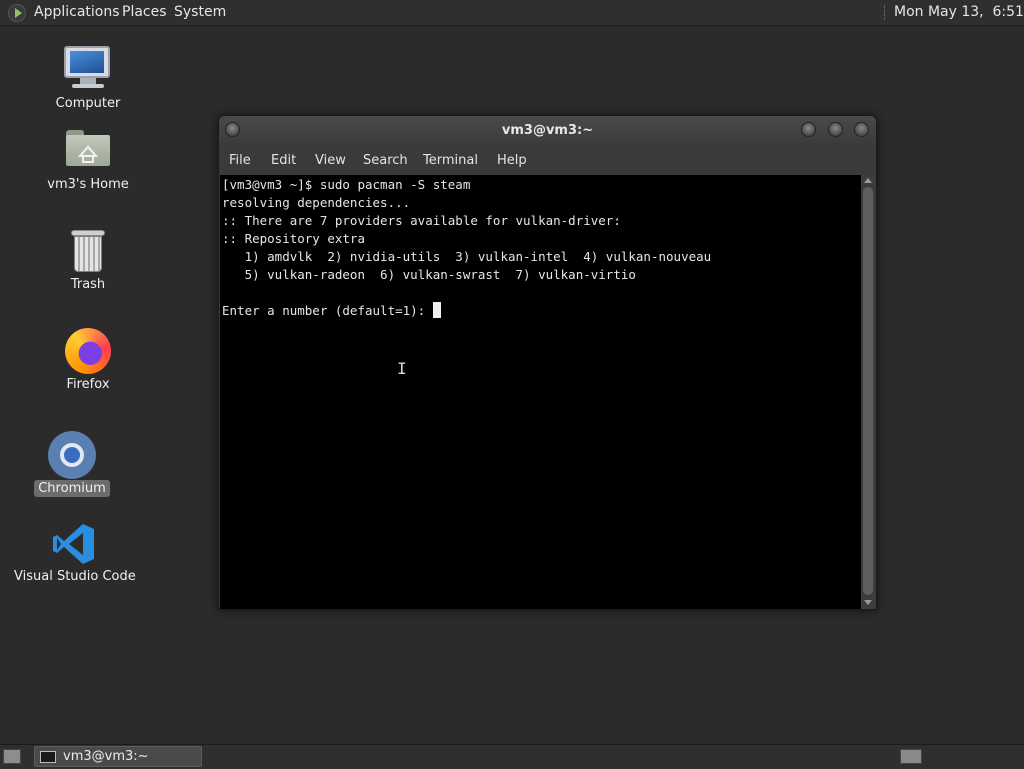 Image resolution: width=1024 pixels, height=769 pixels. What do you see at coordinates (88, 251) in the screenshot?
I see `trash-icon` at bounding box center [88, 251].